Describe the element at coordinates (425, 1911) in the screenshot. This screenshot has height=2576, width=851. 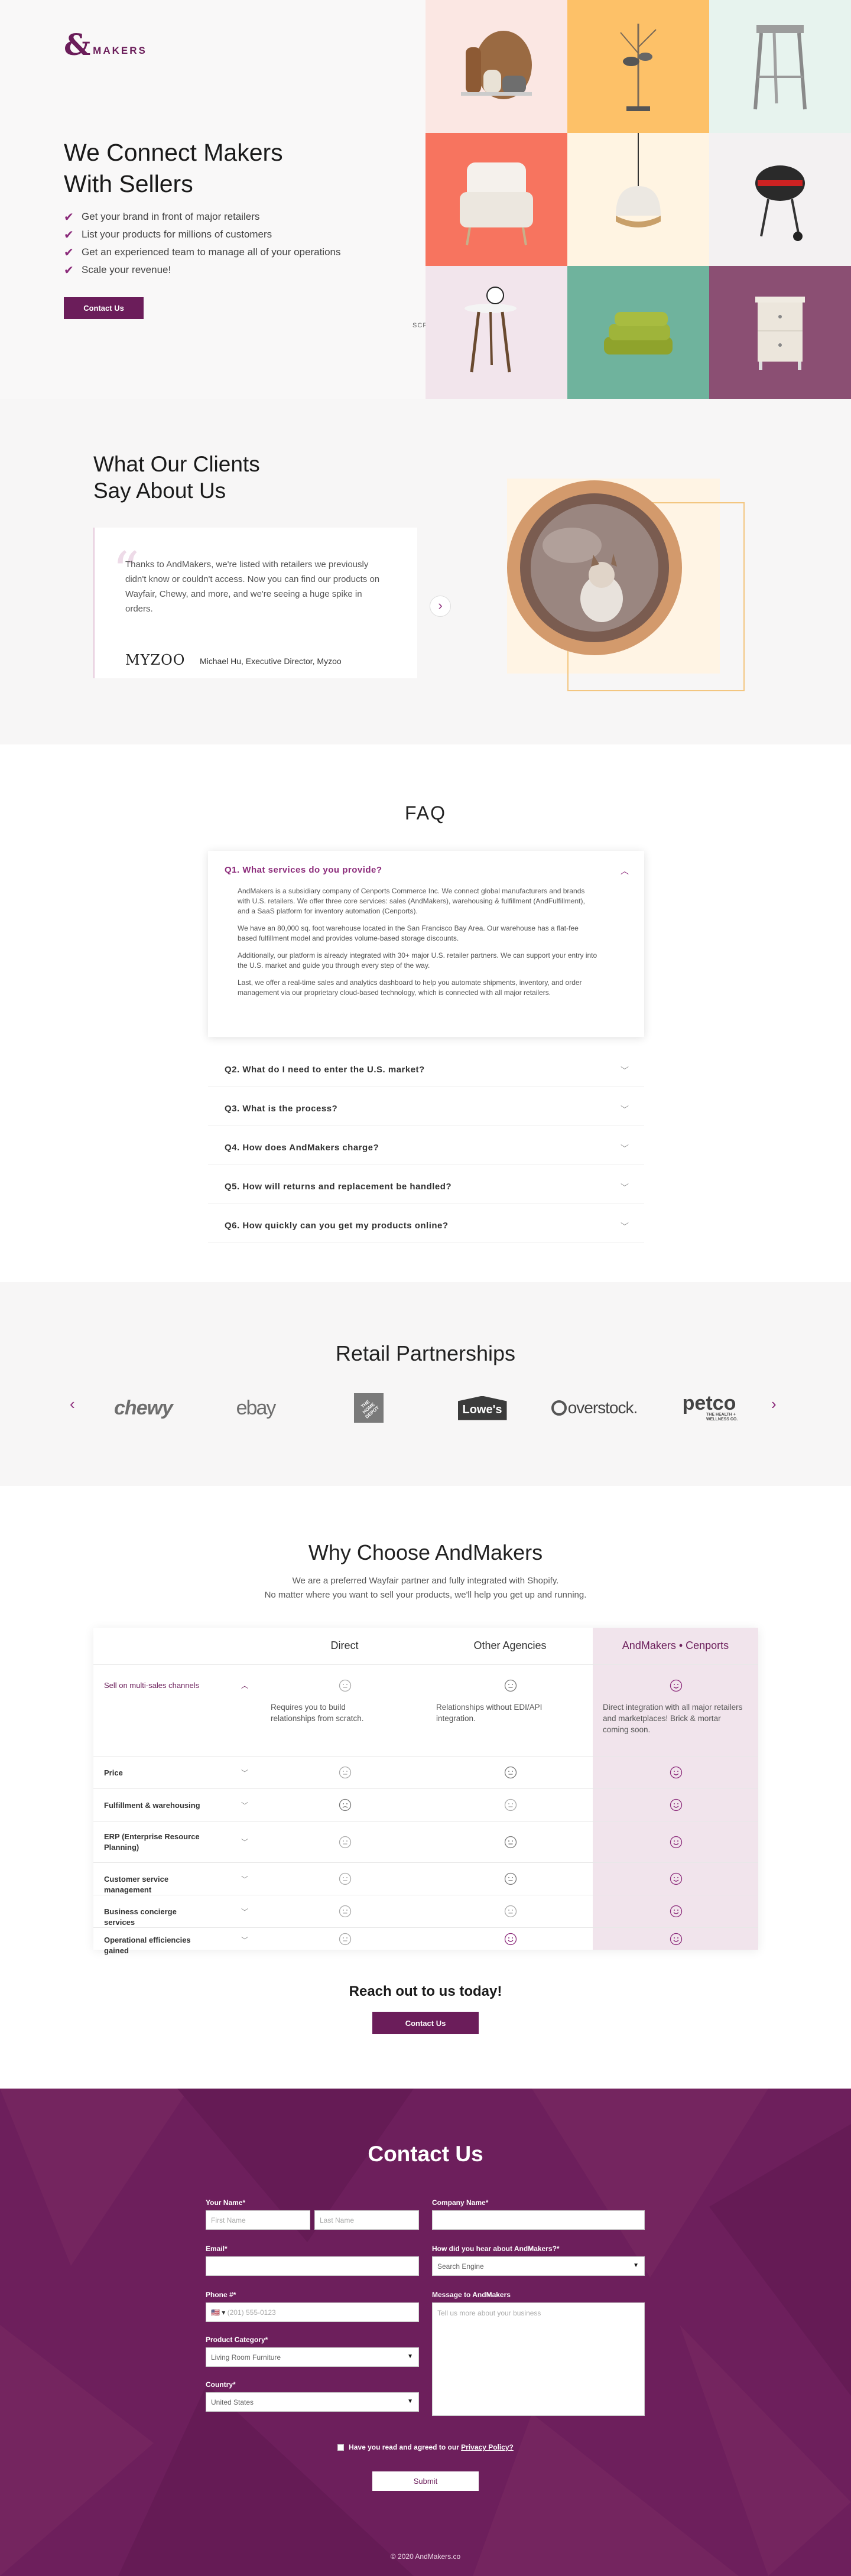
I see `table-row: Business concierge services ﹀` at that location.